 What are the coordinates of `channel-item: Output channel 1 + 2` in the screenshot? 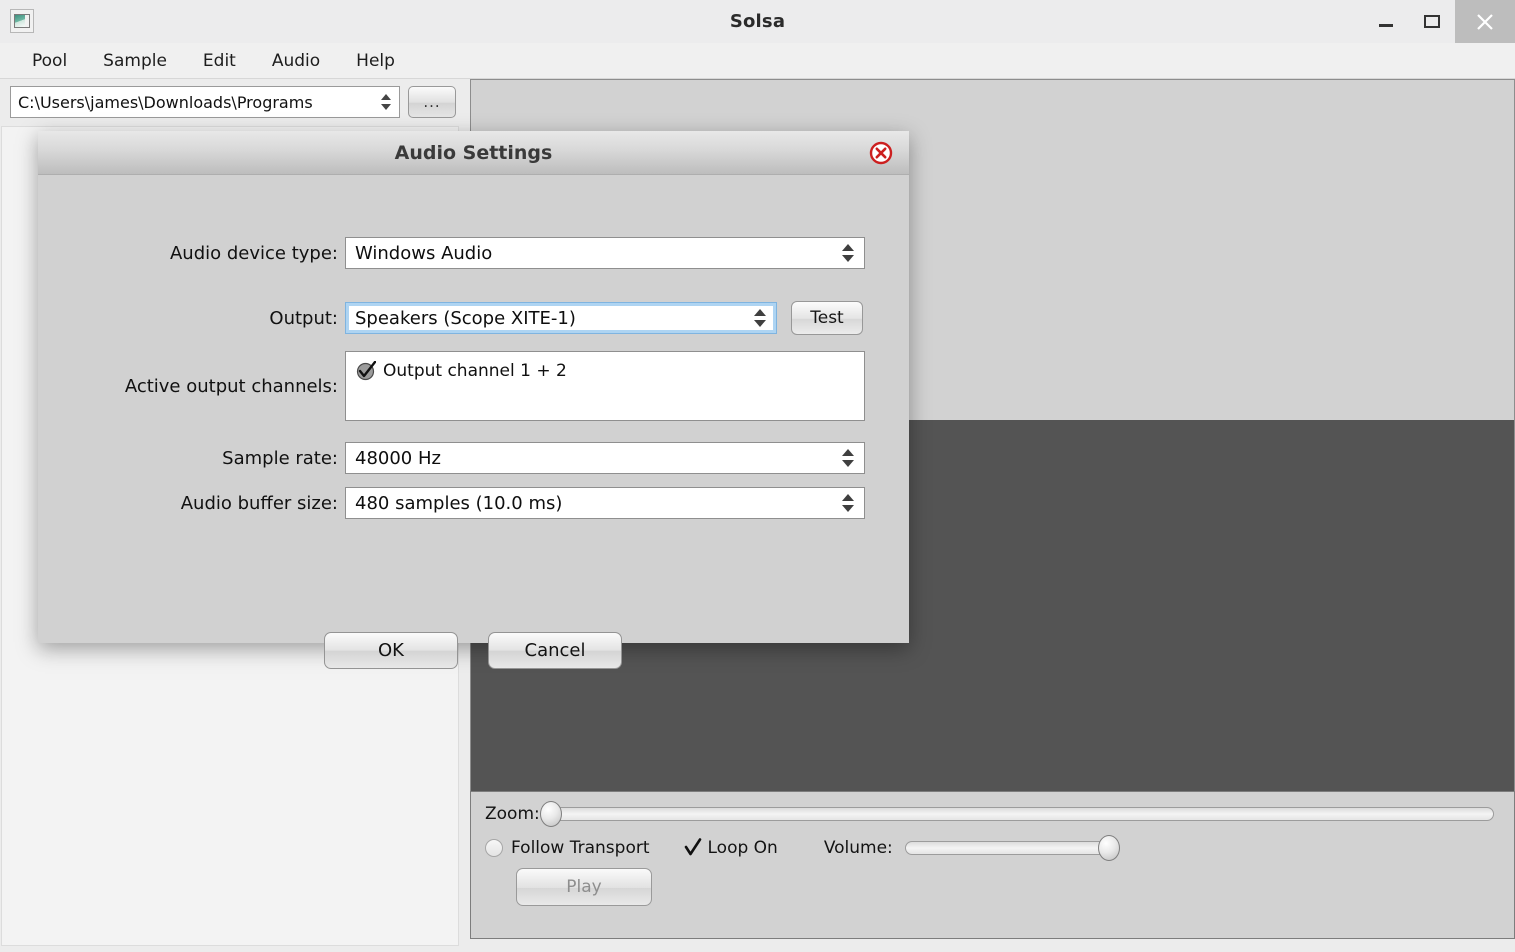 It's located at (605, 370).